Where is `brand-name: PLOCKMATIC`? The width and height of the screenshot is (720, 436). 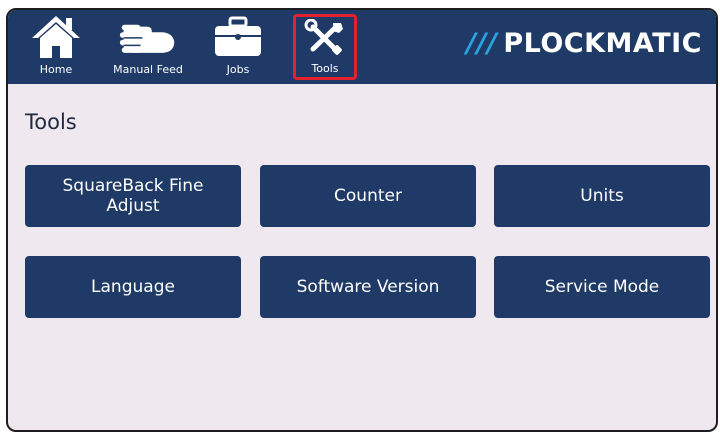
brand-name: PLOCKMATIC is located at coordinates (602, 43).